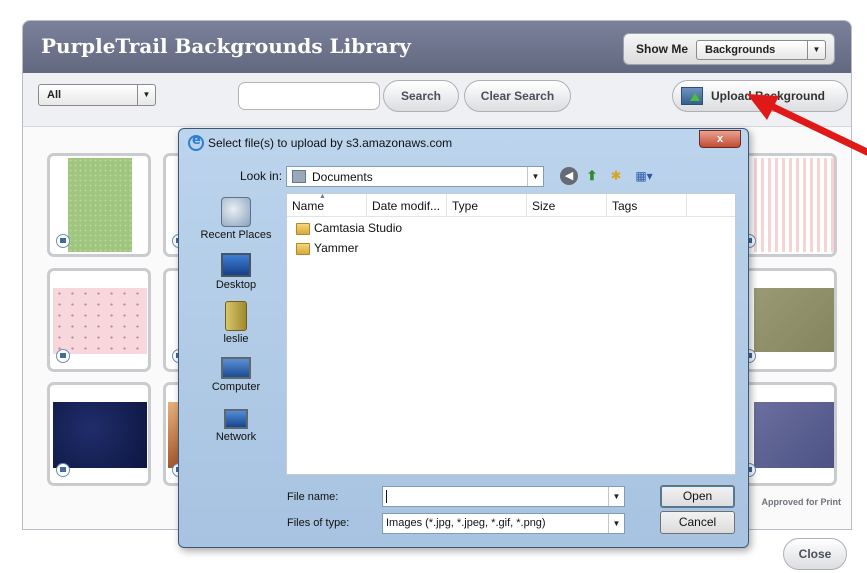  I want to click on olive-texture-background, so click(794, 320).